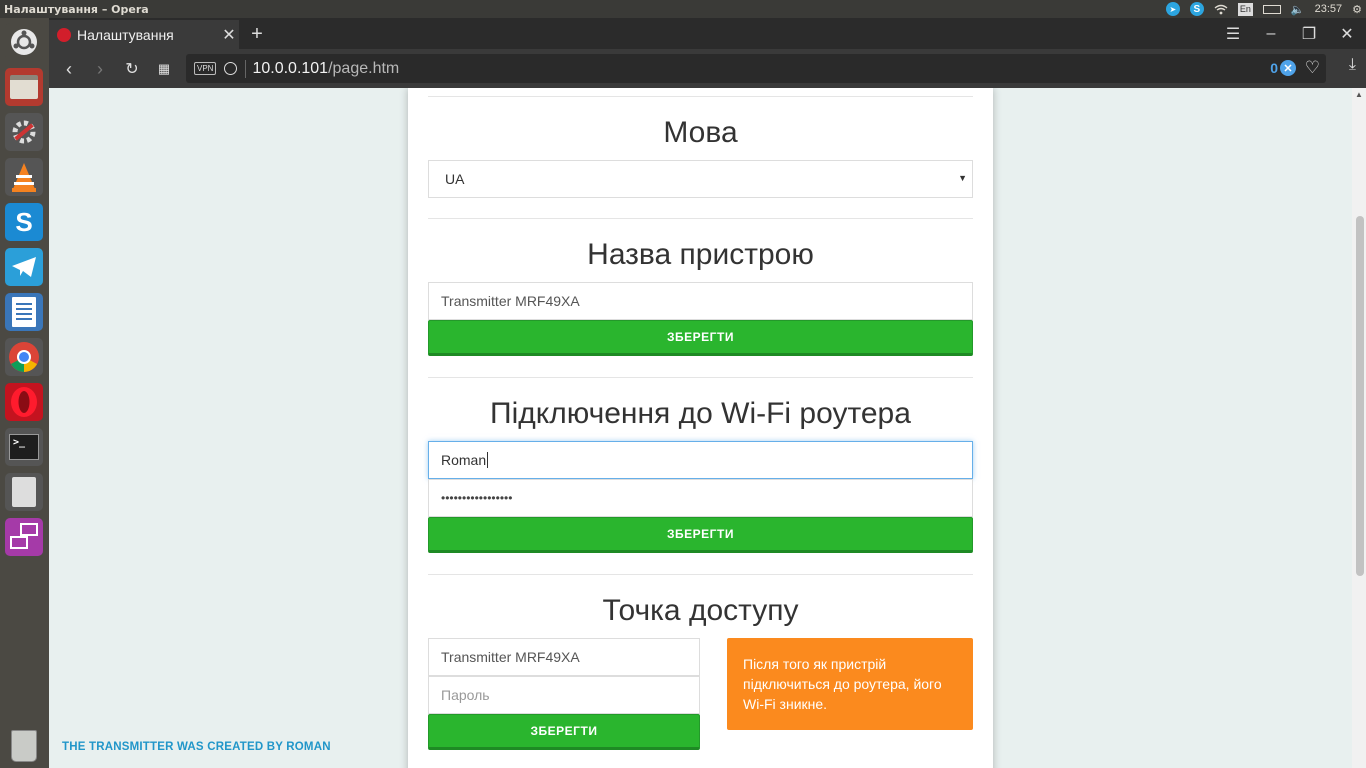 The height and width of the screenshot is (768, 1366). Describe the element at coordinates (477, 498) in the screenshot. I see `wifi-password-mask: •••••••••••••••••` at that location.